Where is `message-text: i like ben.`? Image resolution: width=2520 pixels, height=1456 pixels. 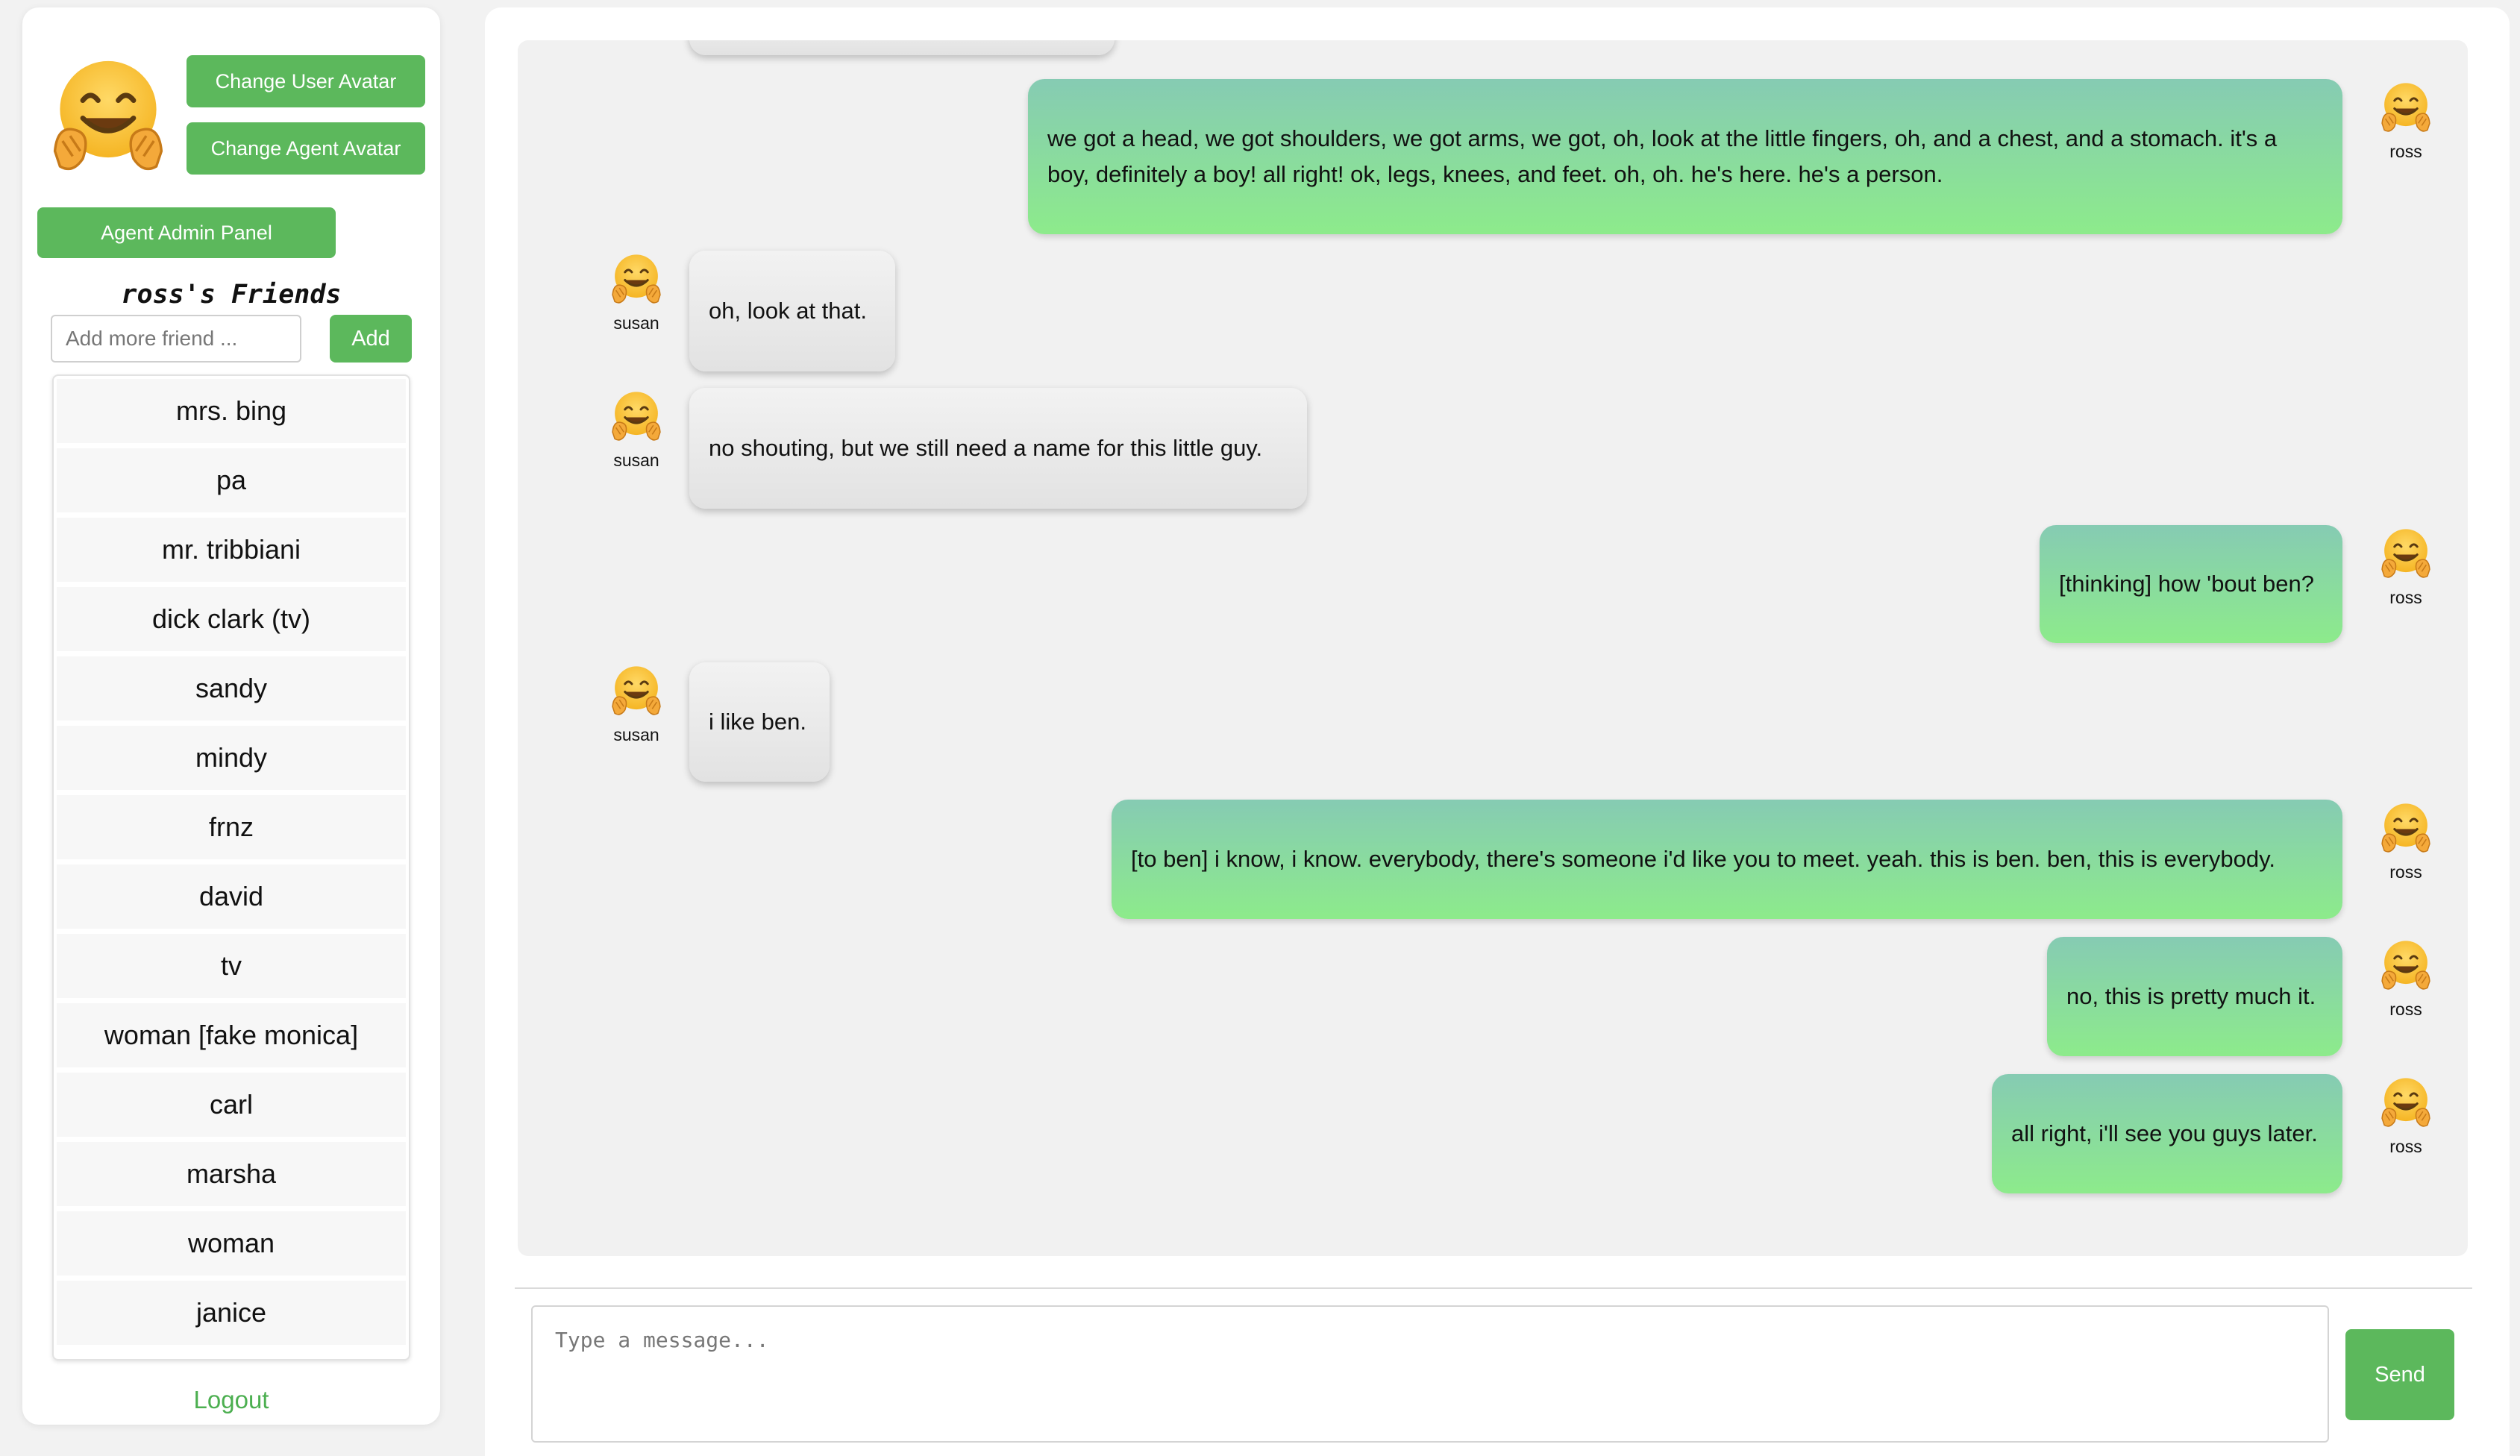 message-text: i like ben. is located at coordinates (757, 722).